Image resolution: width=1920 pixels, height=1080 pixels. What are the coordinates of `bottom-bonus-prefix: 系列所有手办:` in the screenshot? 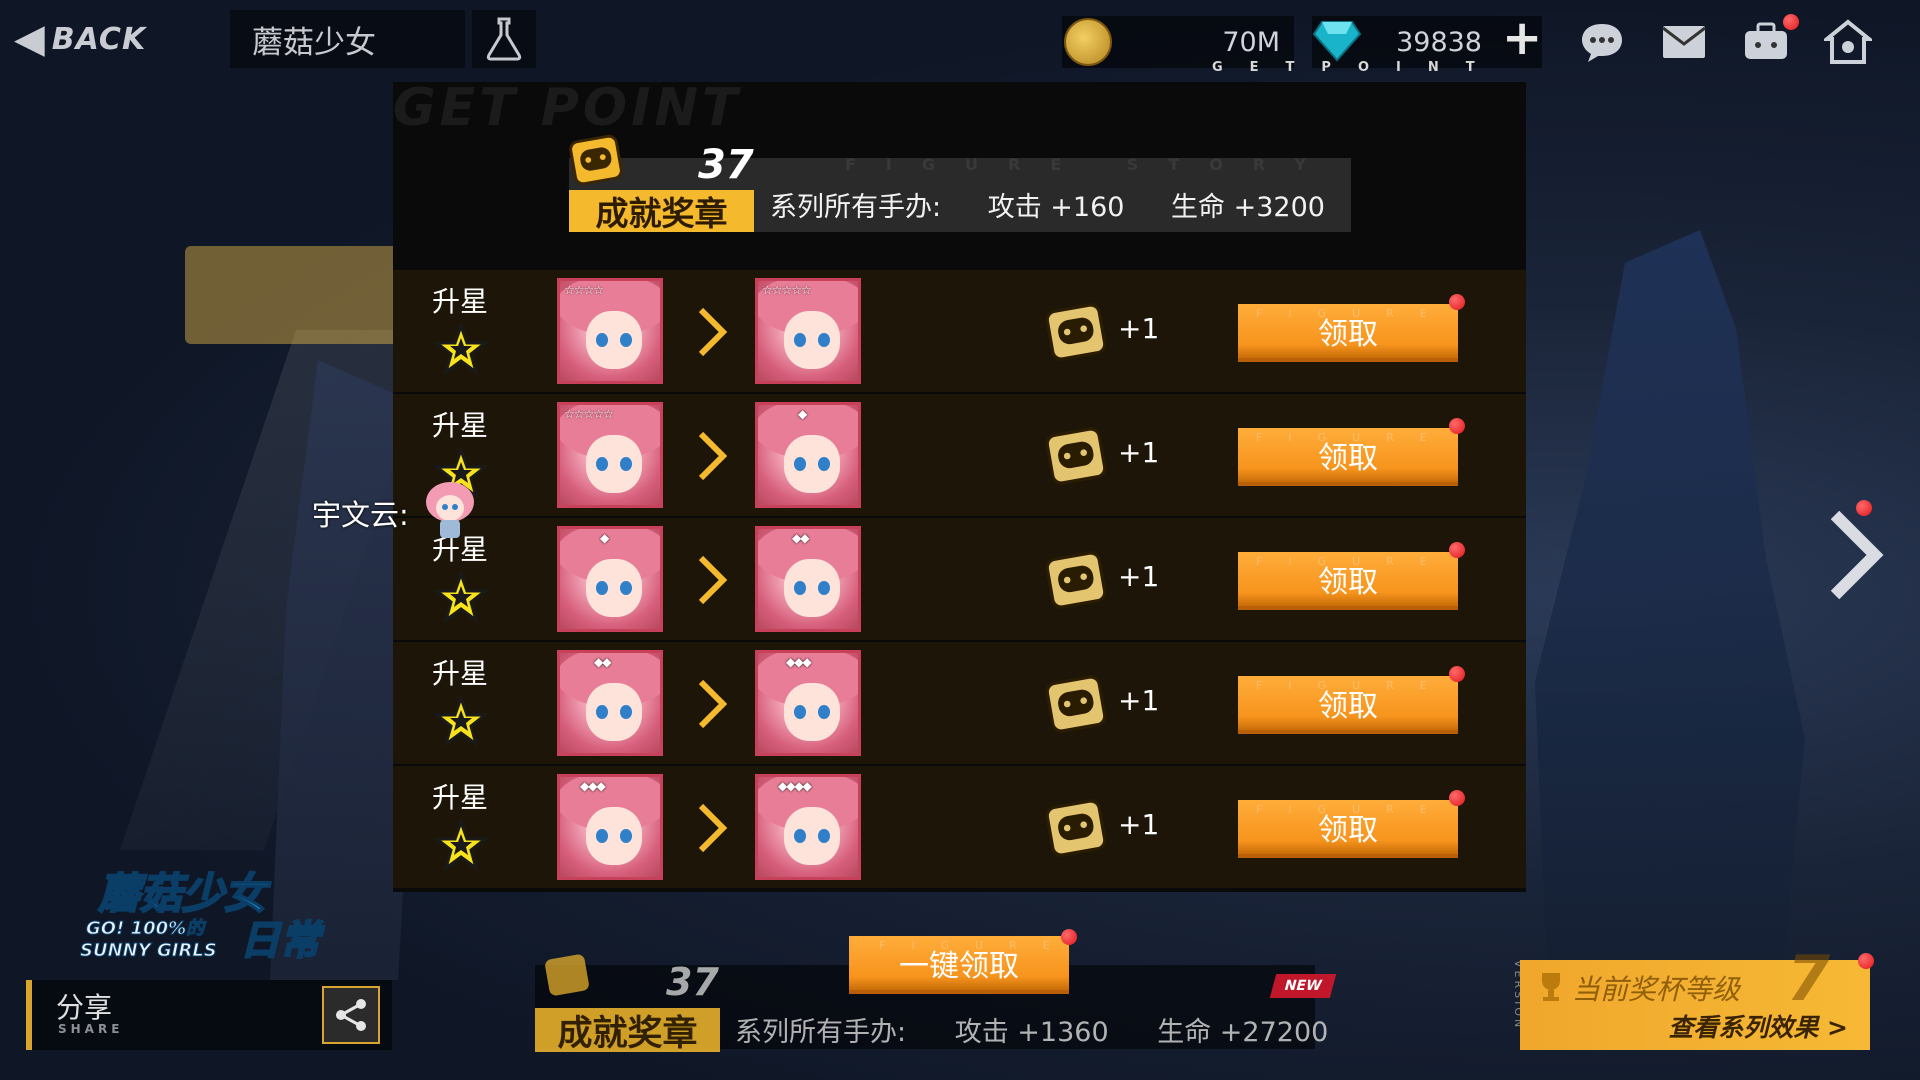 It's located at (821, 1032).